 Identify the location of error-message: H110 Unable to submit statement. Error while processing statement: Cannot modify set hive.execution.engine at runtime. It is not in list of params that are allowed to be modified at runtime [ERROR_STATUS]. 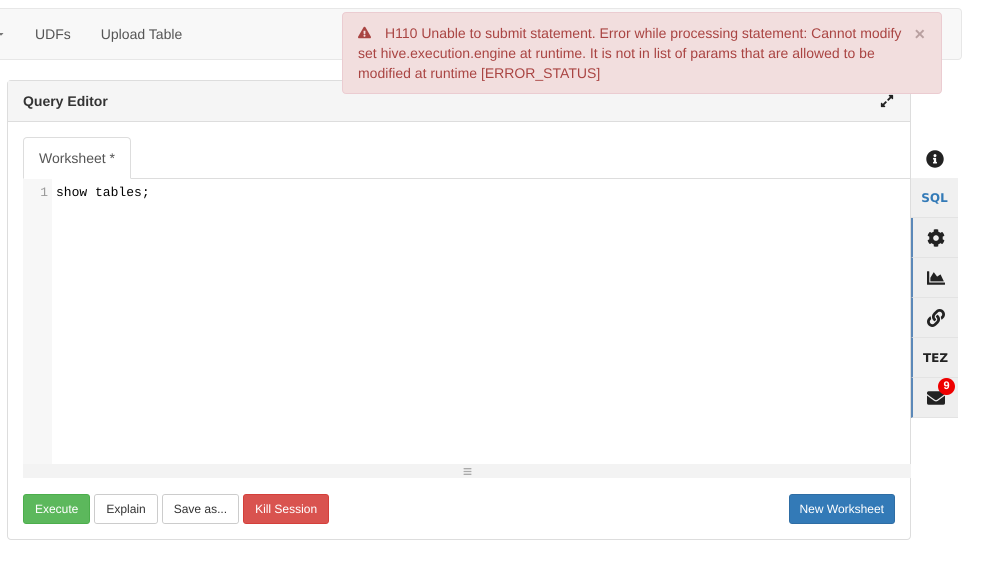
(630, 53).